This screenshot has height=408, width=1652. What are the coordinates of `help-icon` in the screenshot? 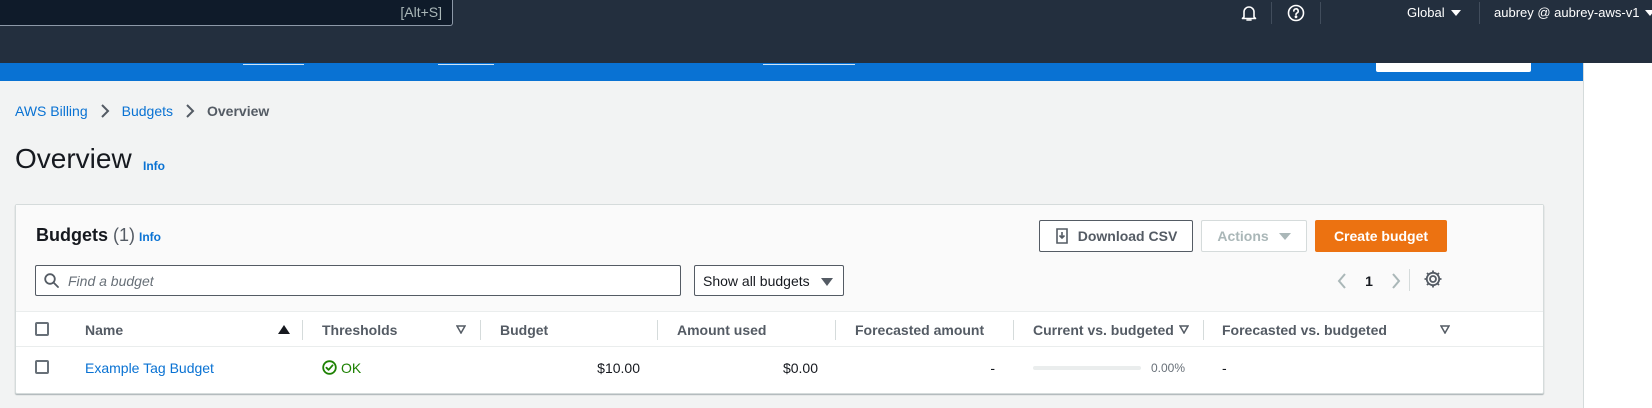 It's located at (1296, 13).